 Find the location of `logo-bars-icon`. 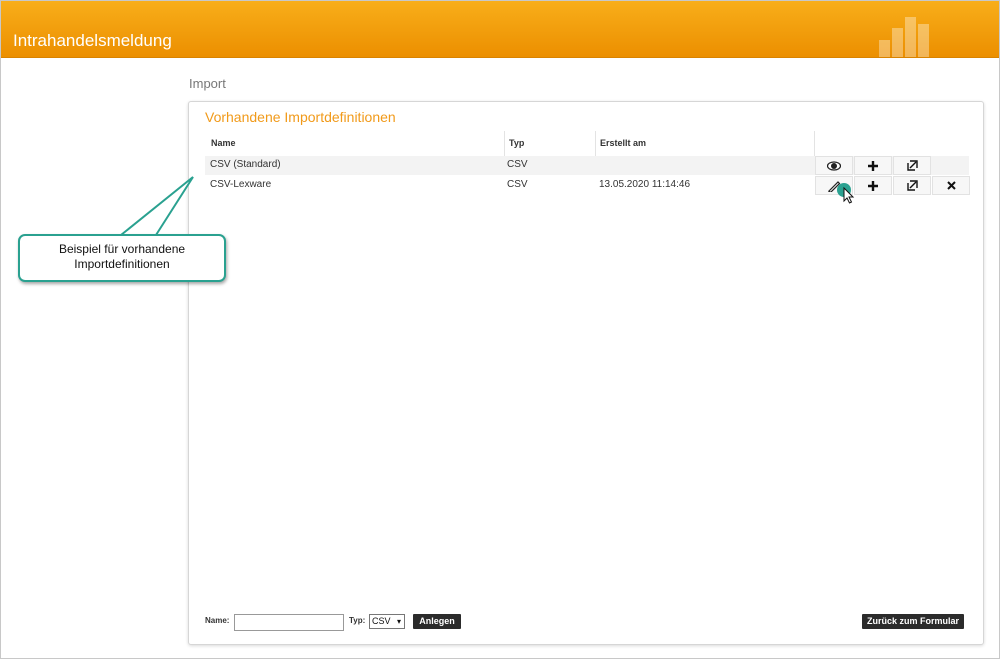

logo-bars-icon is located at coordinates (904, 31).